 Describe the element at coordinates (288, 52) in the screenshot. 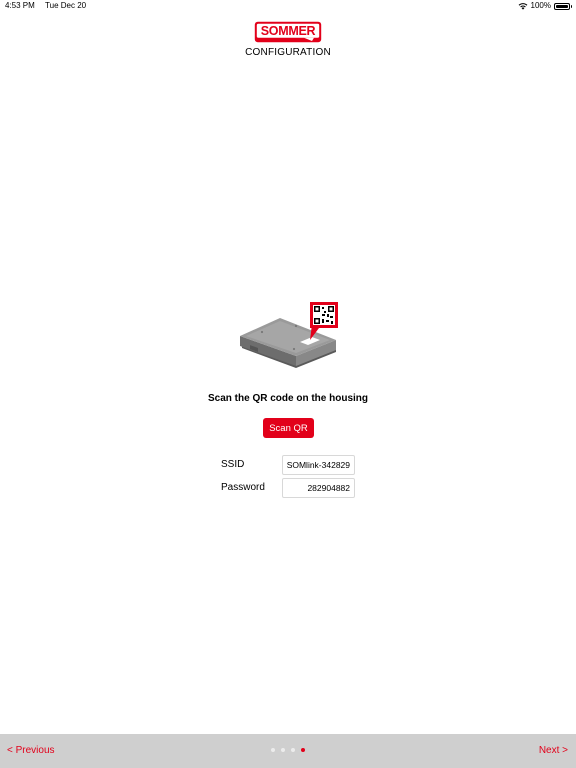

I see `page-title: CONFIGURATION` at that location.